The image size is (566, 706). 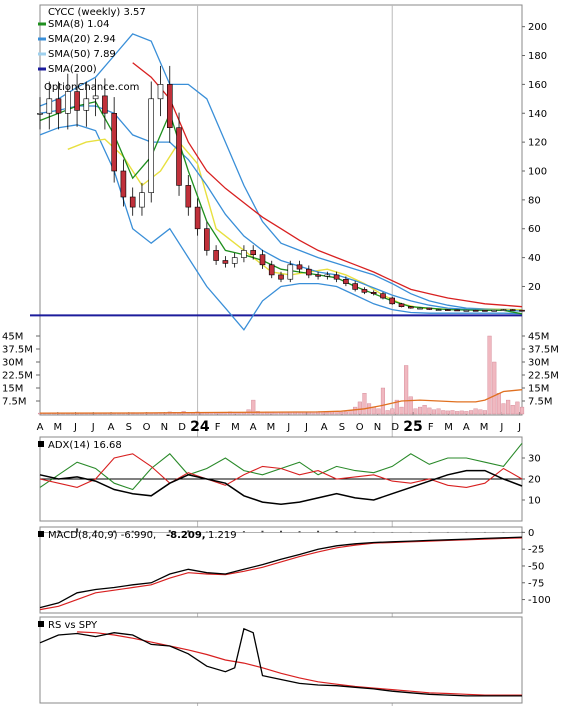 What do you see at coordinates (531, 533) in the screenshot?
I see `macd-tick-label: 0` at bounding box center [531, 533].